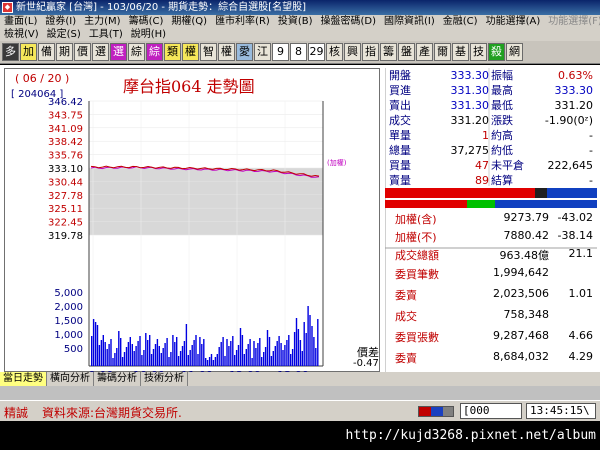  What do you see at coordinates (280, 52) in the screenshot?
I see `toolbar-button-15: 9` at bounding box center [280, 52].